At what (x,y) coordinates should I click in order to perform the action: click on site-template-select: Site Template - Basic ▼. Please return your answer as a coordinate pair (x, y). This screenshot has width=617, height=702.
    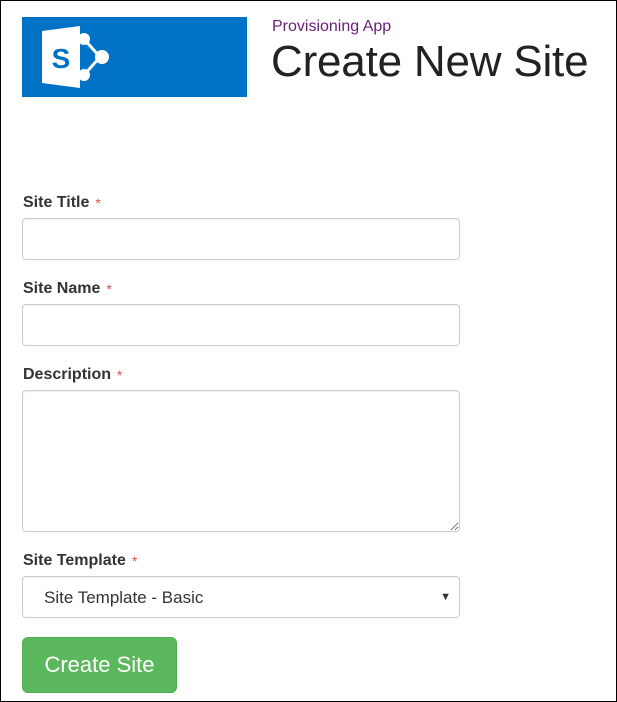
    Looking at the image, I should click on (241, 597).